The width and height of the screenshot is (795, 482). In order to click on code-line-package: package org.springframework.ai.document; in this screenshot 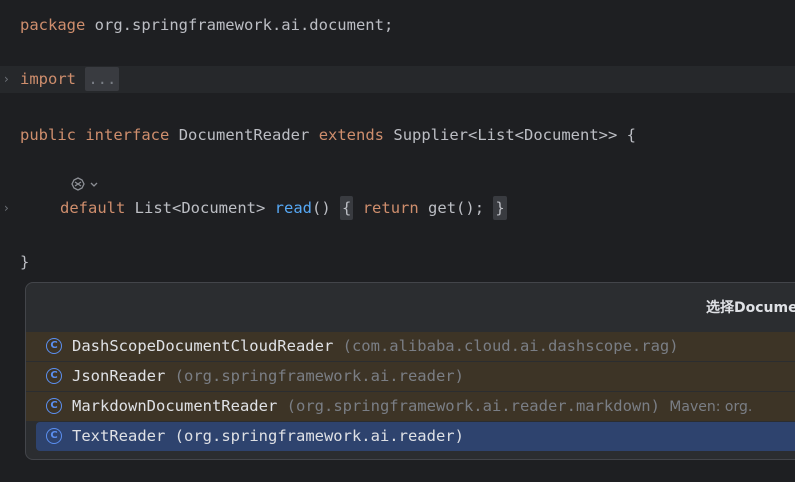, I will do `click(397, 25)`.